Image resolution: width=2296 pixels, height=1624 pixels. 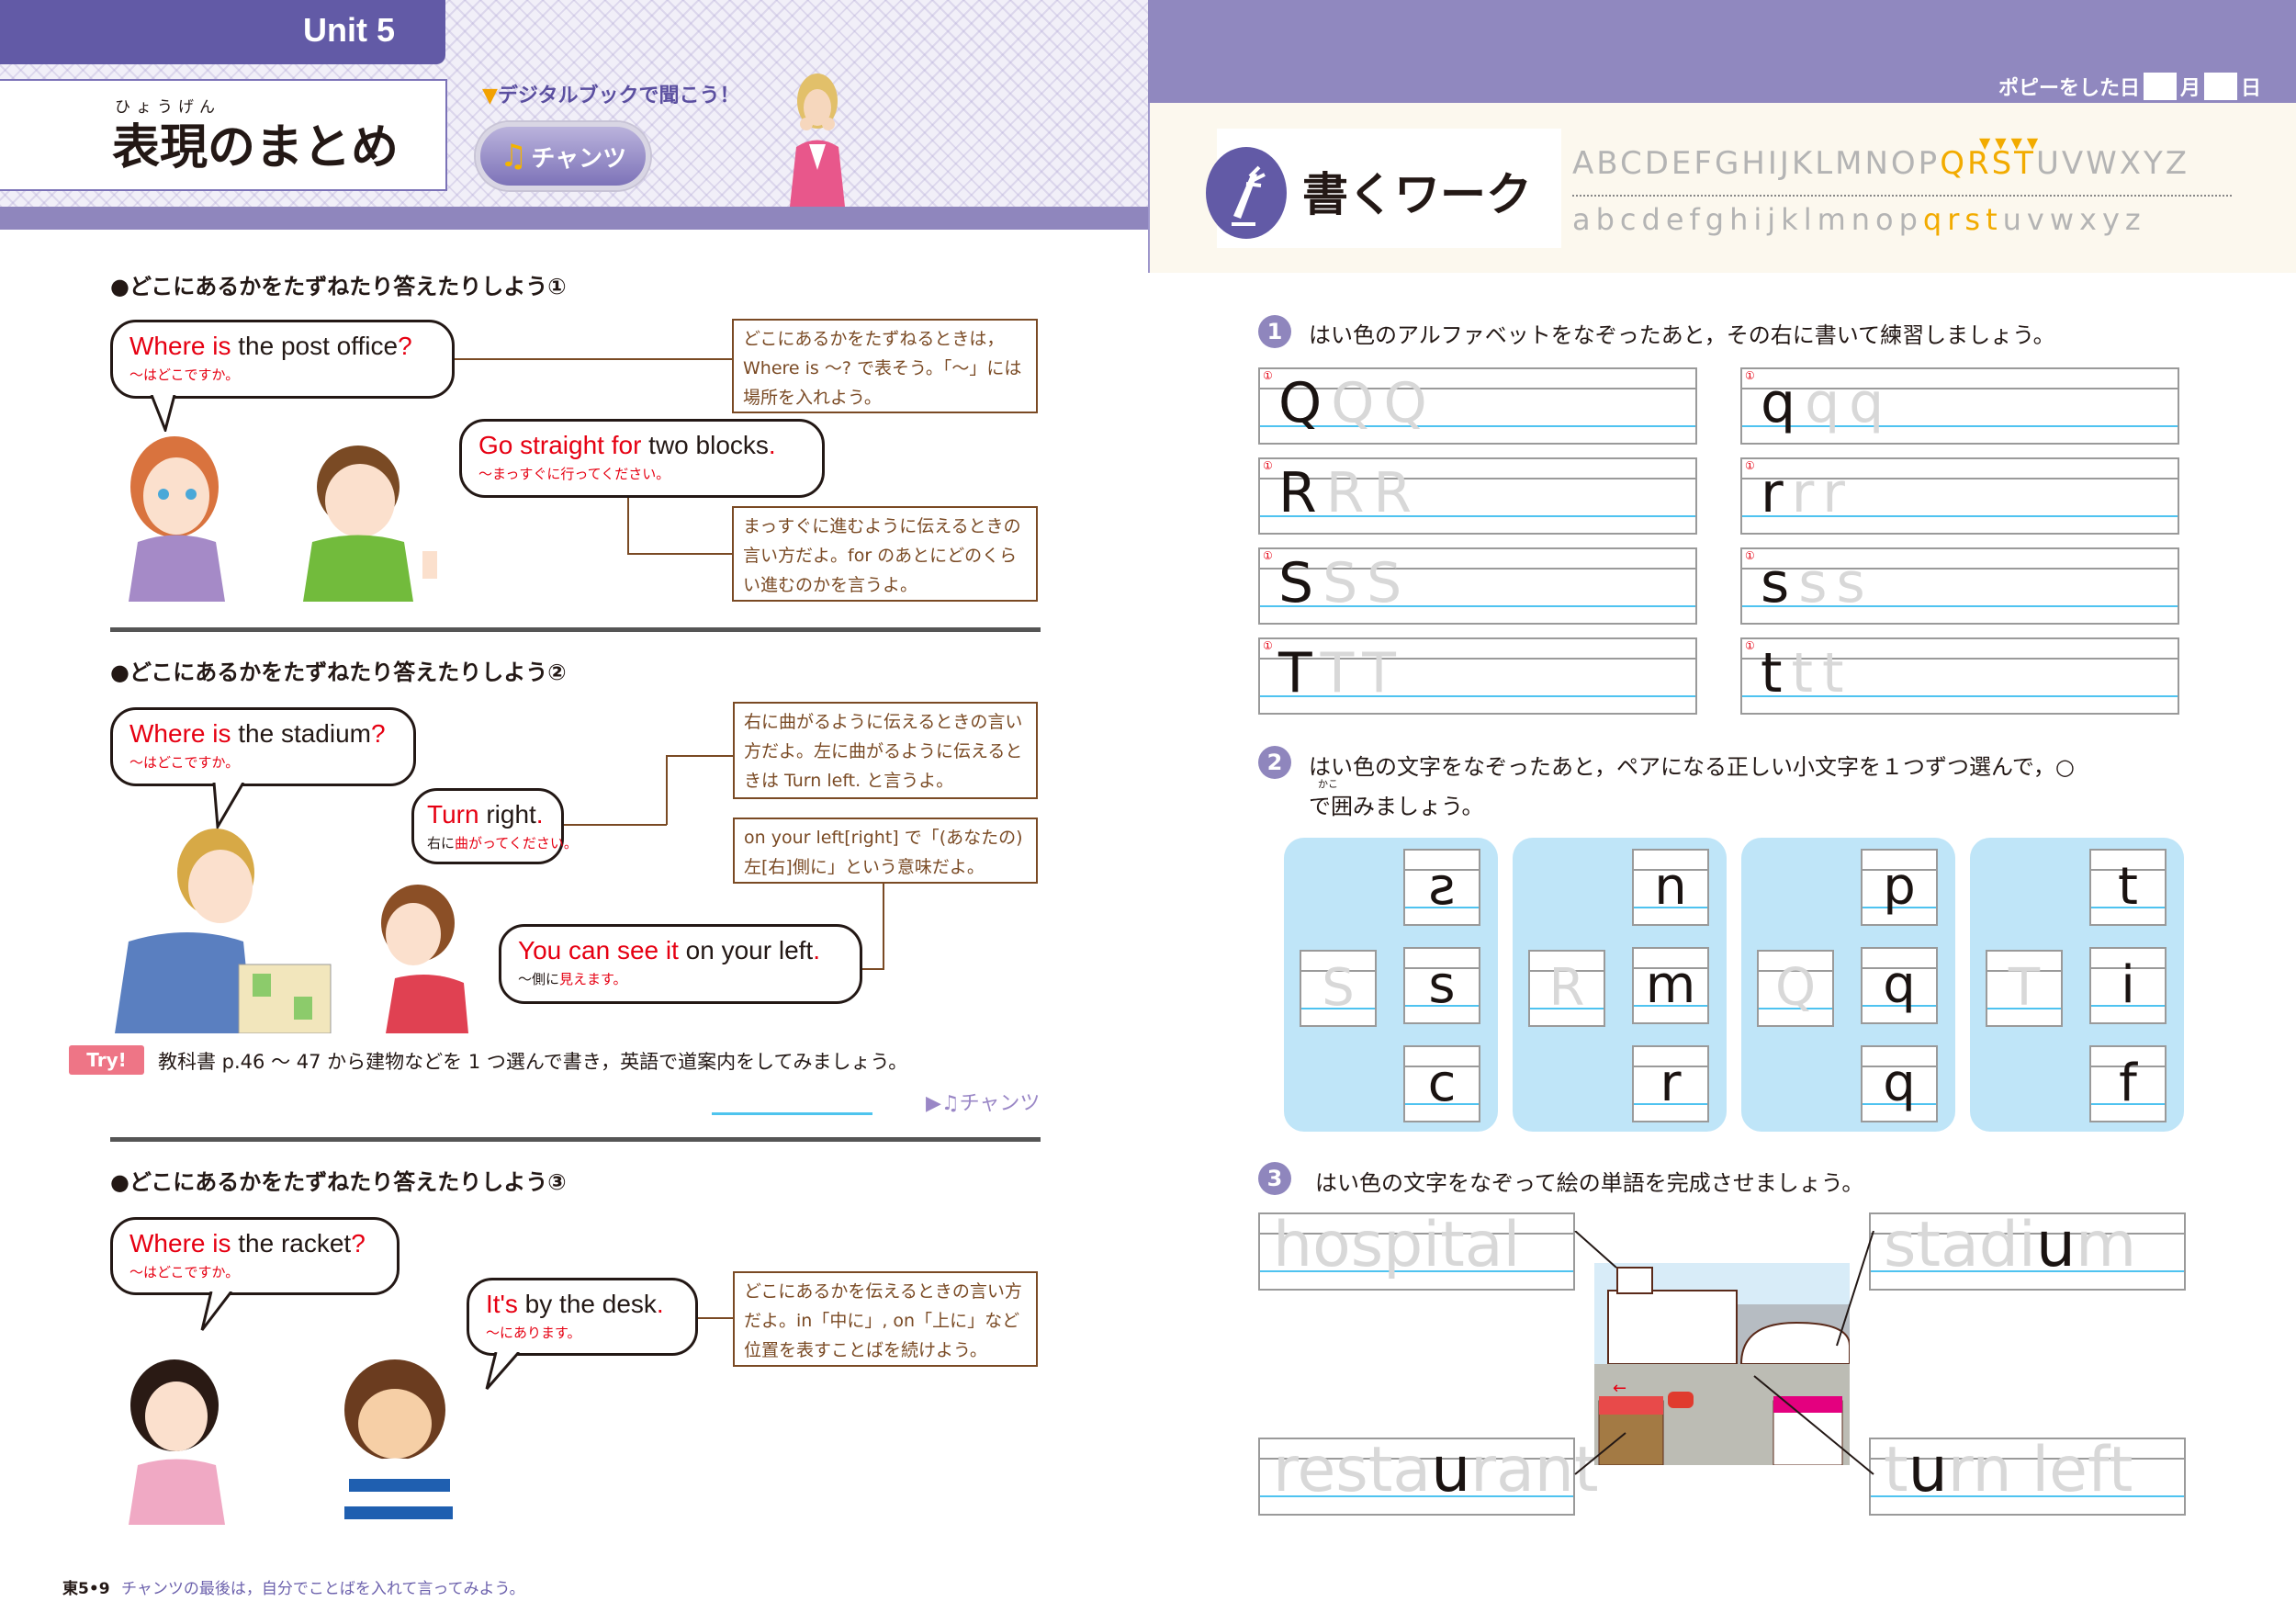 What do you see at coordinates (1436, 1471) in the screenshot?
I see `word-letters: restaurant` at bounding box center [1436, 1471].